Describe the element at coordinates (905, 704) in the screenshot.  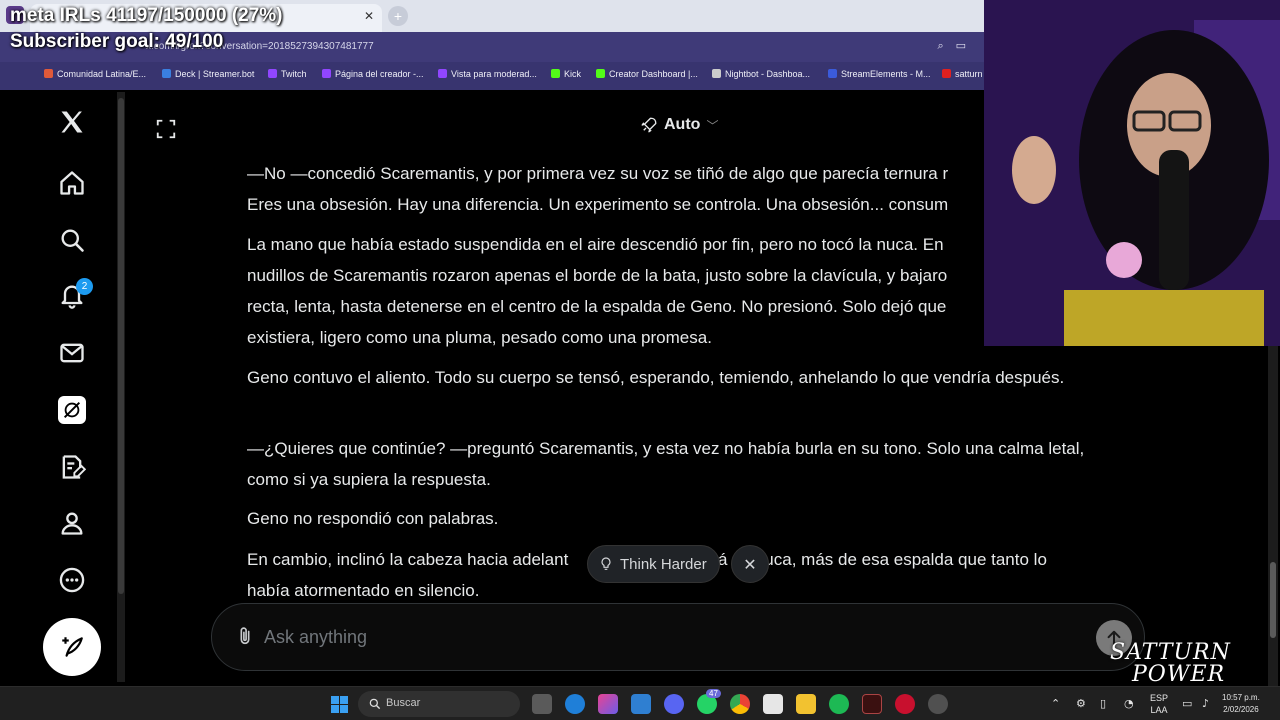
I see `recording-app-icon` at that location.